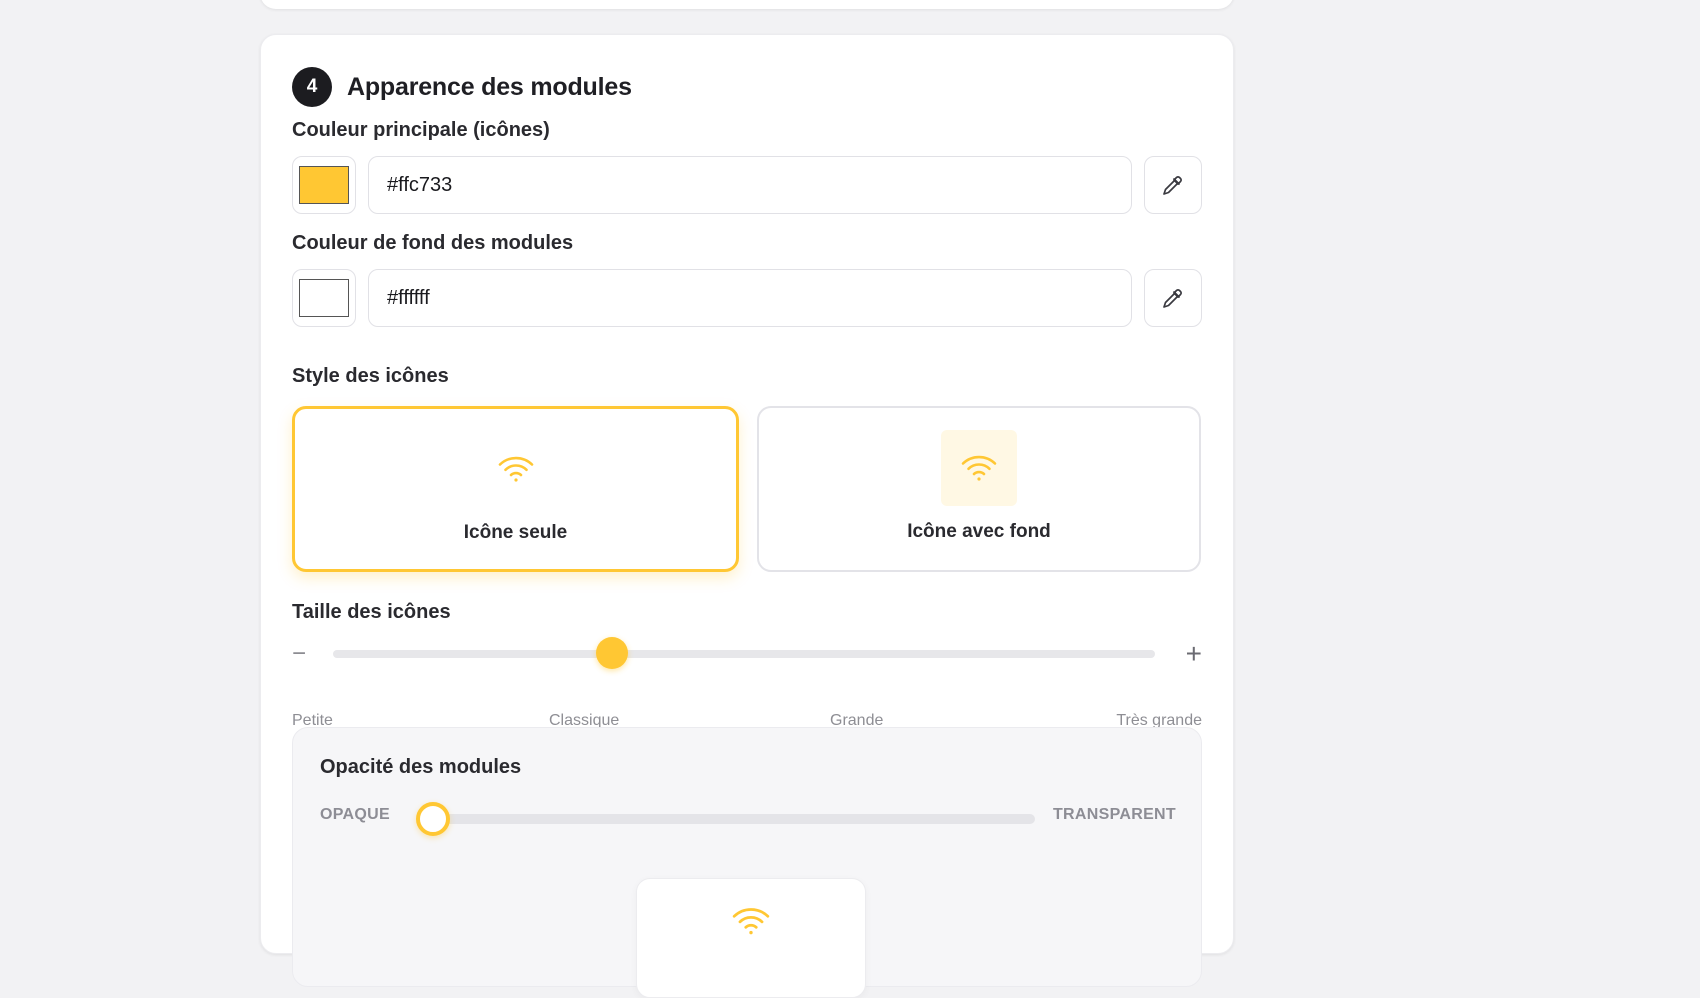 The width and height of the screenshot is (1700, 998). I want to click on background-color-row, so click(747, 298).